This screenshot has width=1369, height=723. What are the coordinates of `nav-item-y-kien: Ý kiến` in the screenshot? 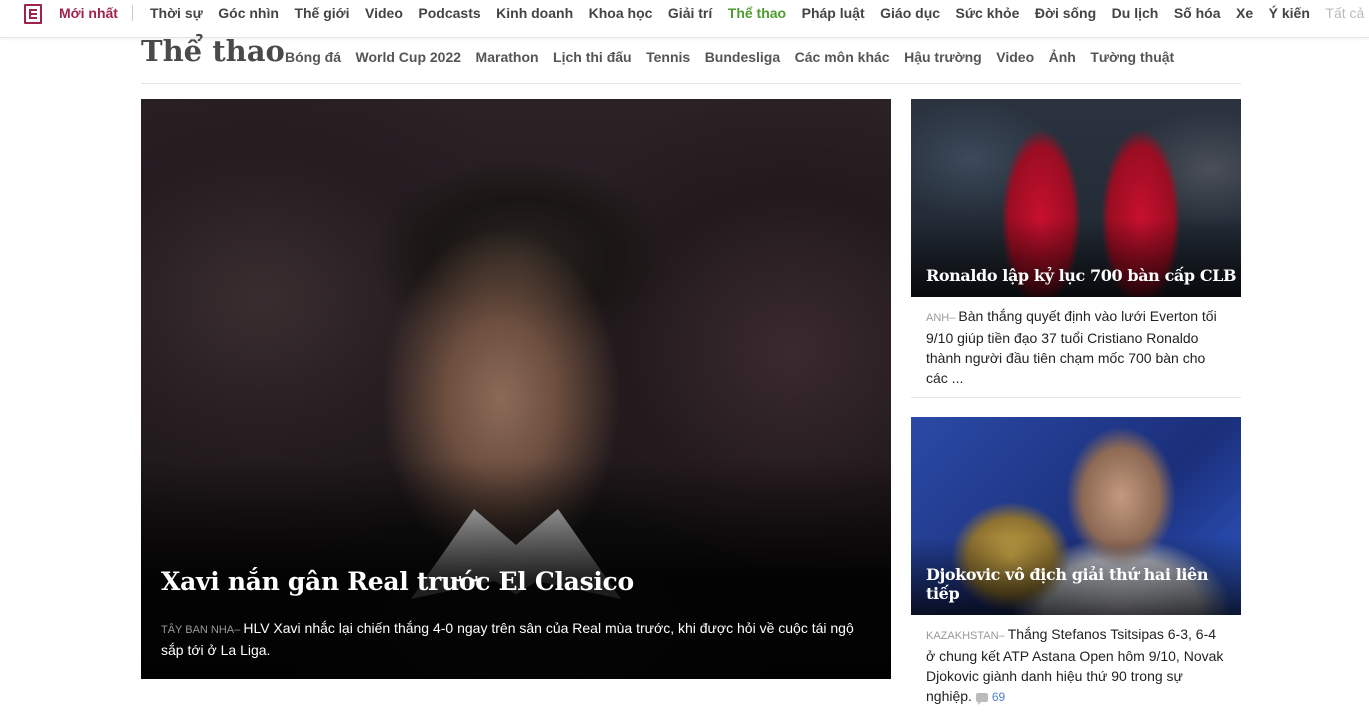 It's located at (1289, 13).